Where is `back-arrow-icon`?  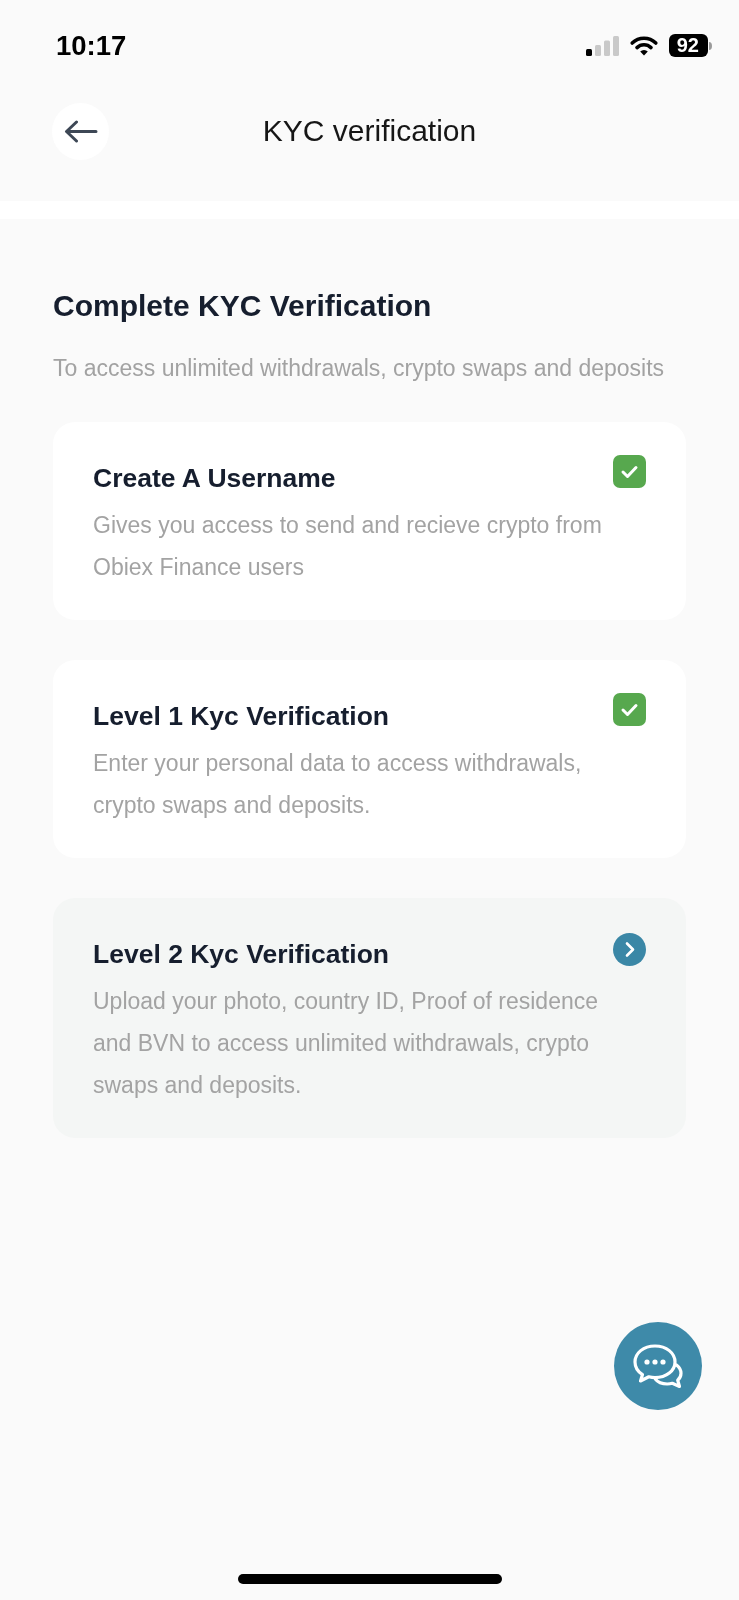
back-arrow-icon is located at coordinates (80, 131).